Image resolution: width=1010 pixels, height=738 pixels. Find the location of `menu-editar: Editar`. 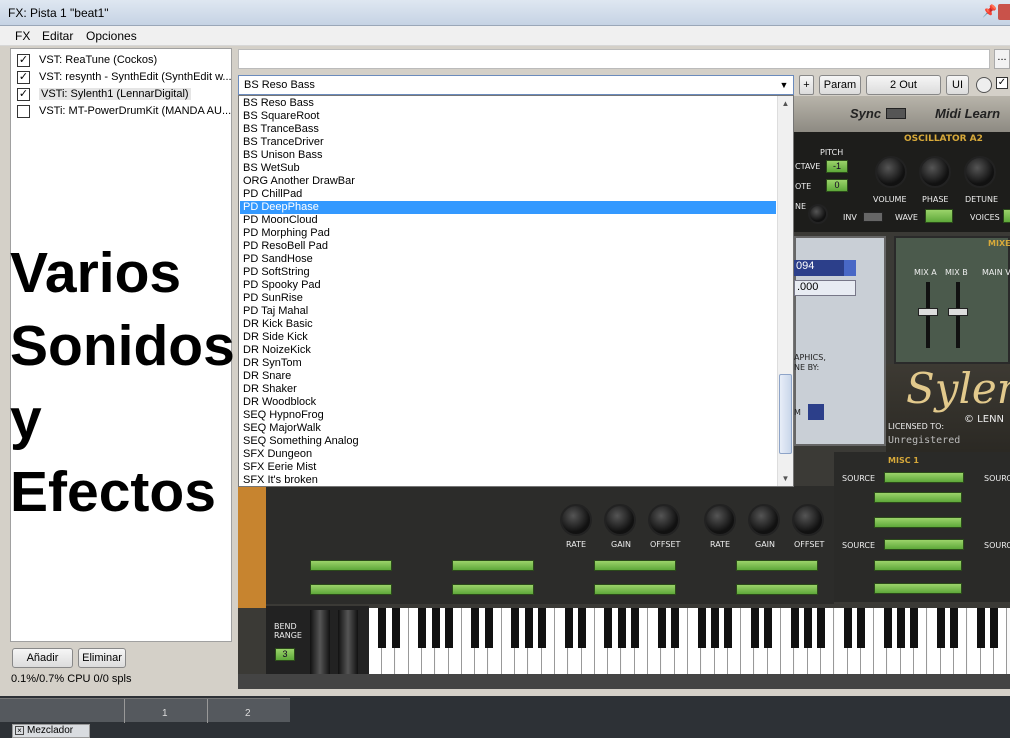

menu-editar: Editar is located at coordinates (57, 36).